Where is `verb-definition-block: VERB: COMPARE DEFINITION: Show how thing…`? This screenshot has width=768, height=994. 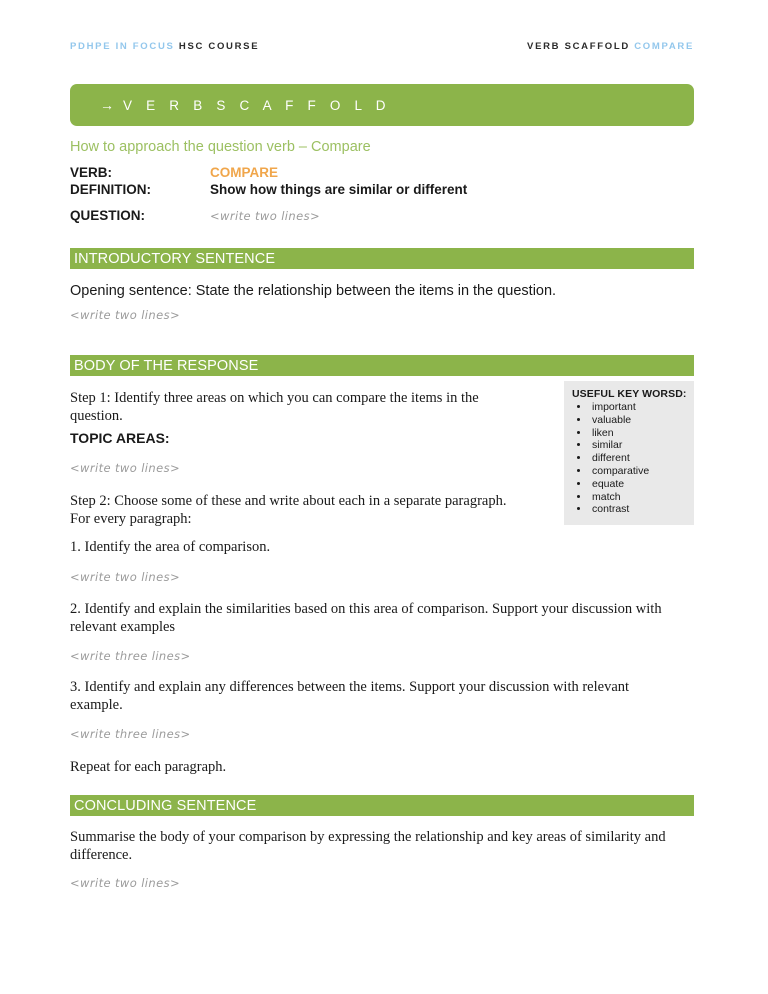
verb-definition-block: VERB: COMPARE DEFINITION: Show how thing… is located at coordinates (382, 194).